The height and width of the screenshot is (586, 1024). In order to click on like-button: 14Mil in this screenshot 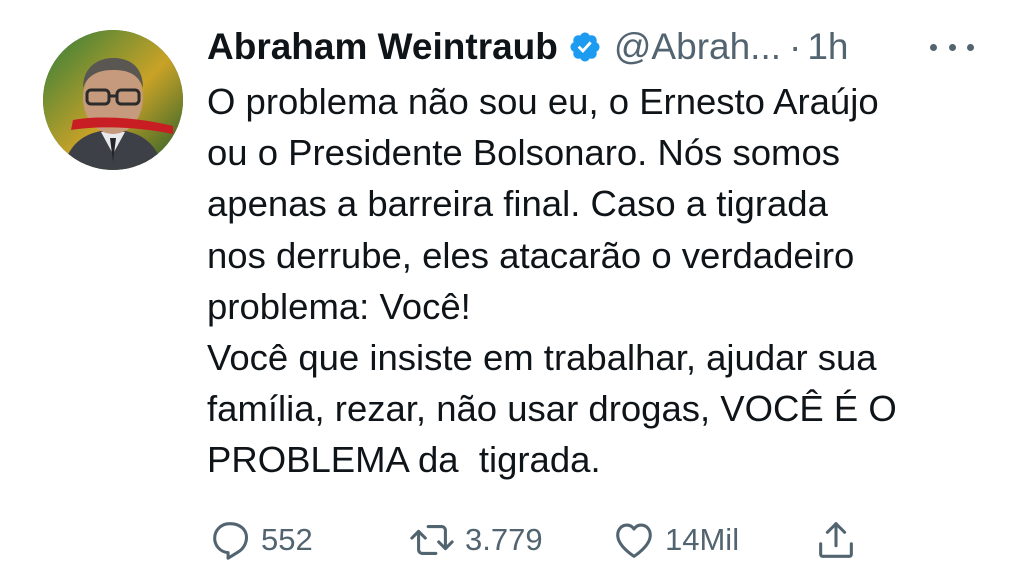, I will do `click(675, 540)`.